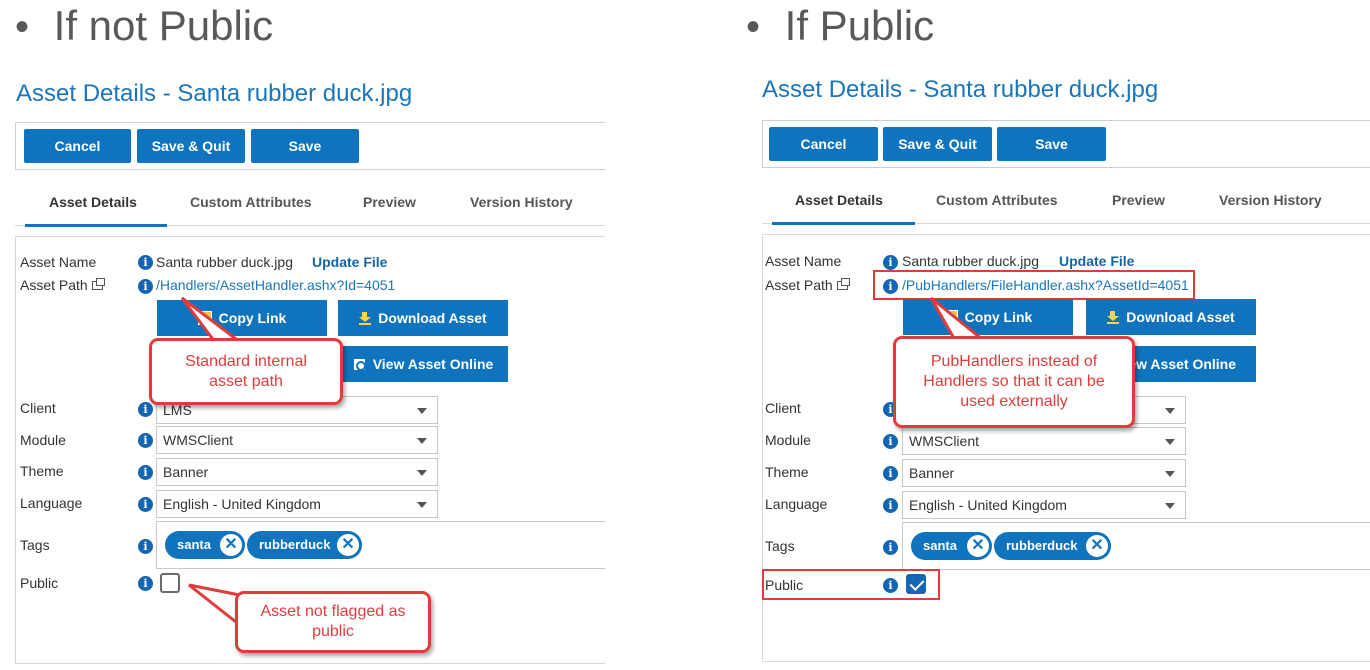  What do you see at coordinates (333, 622) in the screenshot?
I see `callout-not-public: Asset not flagged as public` at bounding box center [333, 622].